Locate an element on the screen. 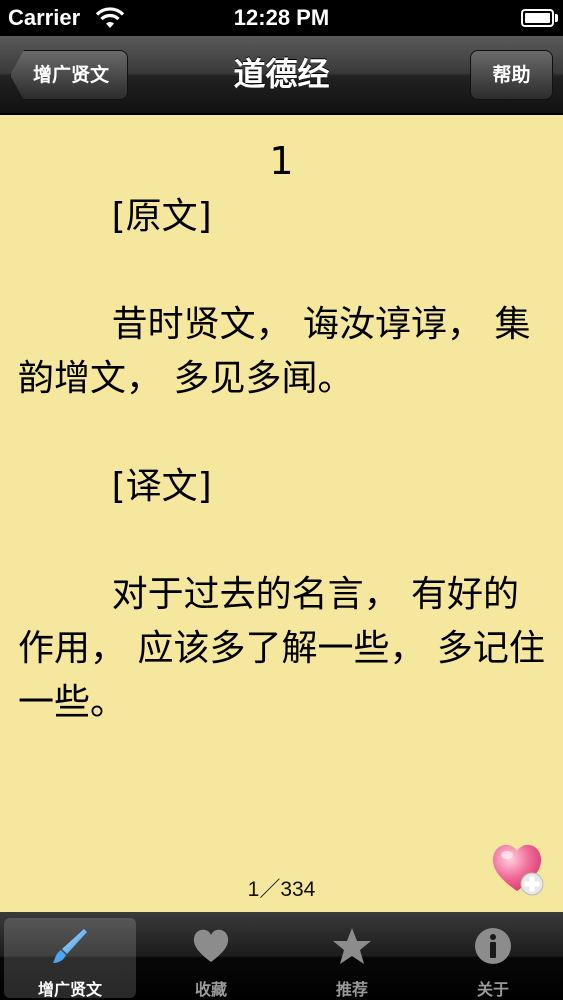 The width and height of the screenshot is (563, 1000). add-favorite-heart-icon is located at coordinates (519, 868).